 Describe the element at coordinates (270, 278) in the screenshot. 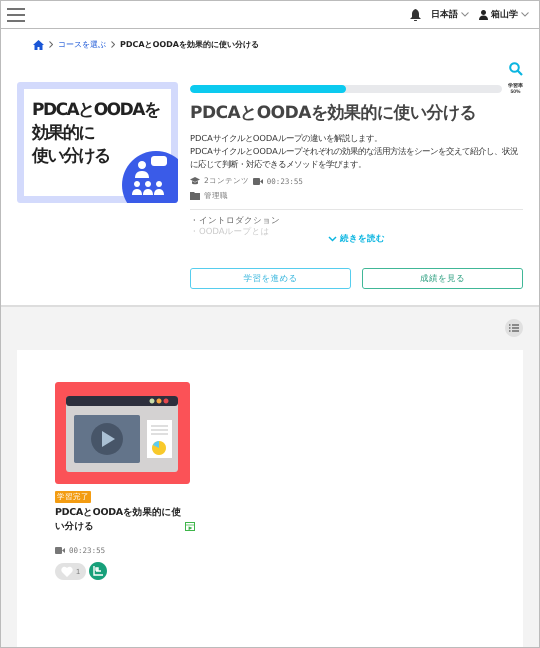

I see `action-button: 学習を進める` at that location.